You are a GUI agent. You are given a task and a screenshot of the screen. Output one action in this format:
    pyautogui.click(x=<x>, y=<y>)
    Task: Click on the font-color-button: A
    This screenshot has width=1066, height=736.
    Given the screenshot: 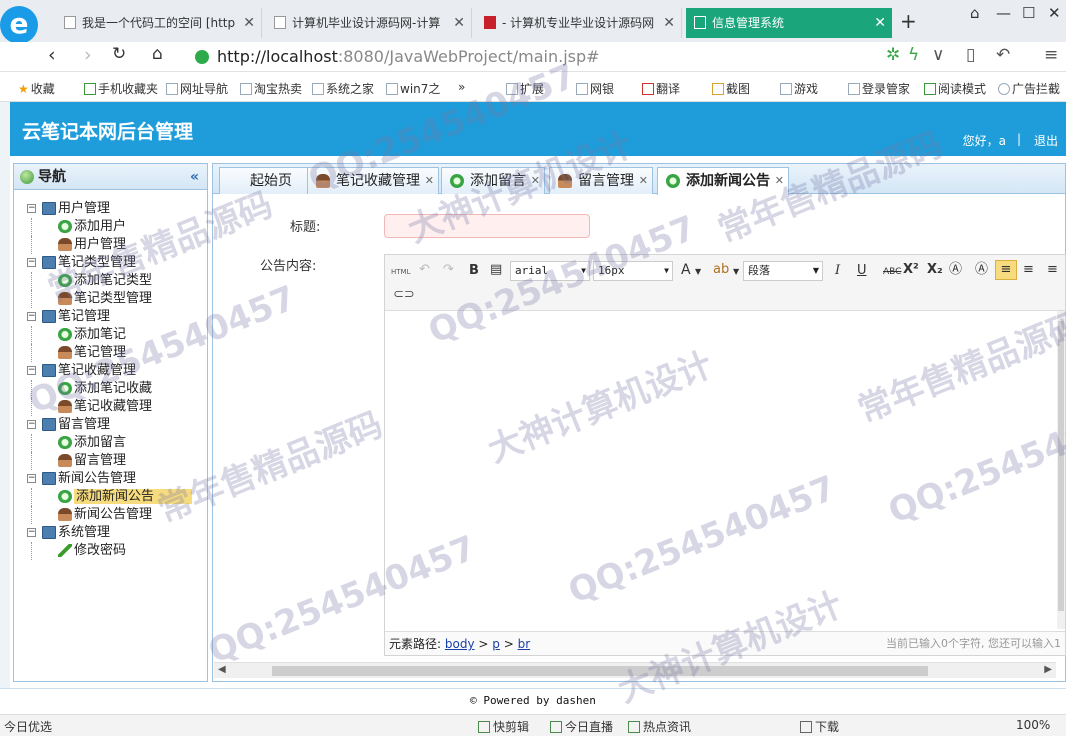 What is the action you would take?
    pyautogui.click(x=686, y=270)
    